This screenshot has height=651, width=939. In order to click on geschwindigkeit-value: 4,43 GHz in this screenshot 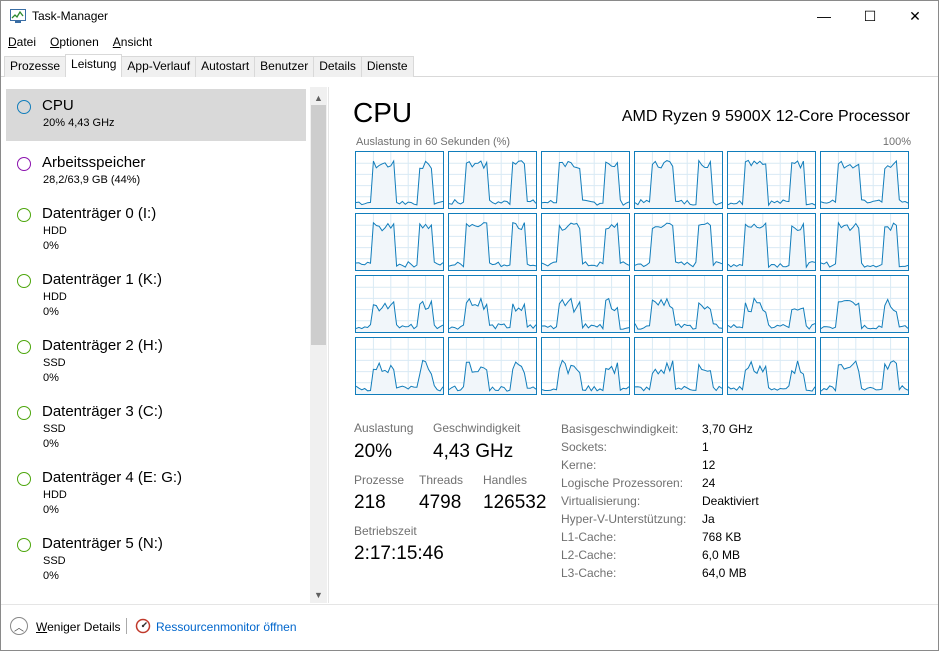, I will do `click(473, 451)`.